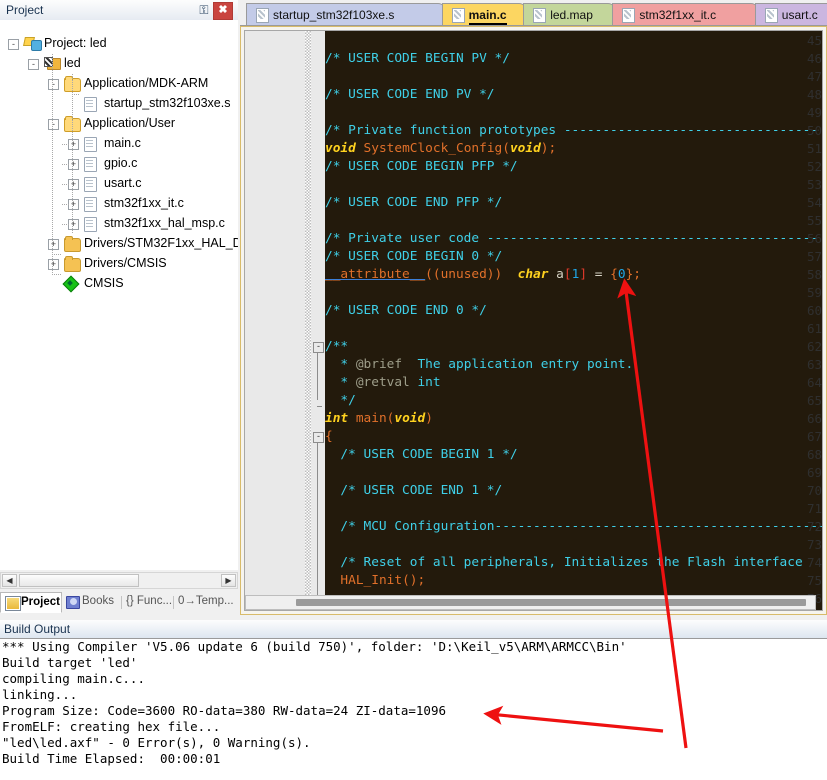 This screenshot has height=780, width=827. I want to click on scroll-left-arrow-icon: ◀, so click(9, 580).